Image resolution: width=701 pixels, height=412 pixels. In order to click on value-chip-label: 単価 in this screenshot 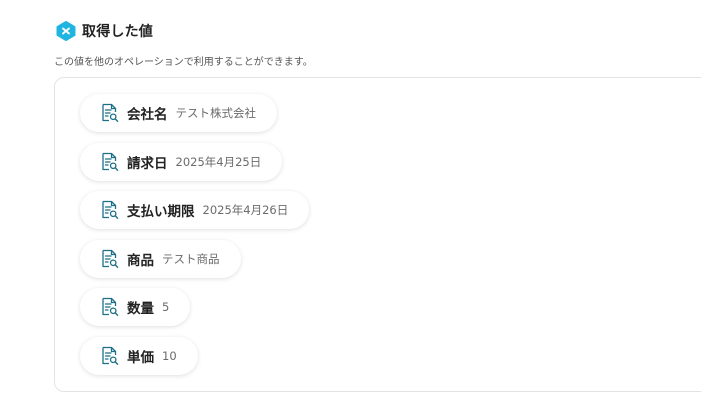, I will do `click(140, 357)`.